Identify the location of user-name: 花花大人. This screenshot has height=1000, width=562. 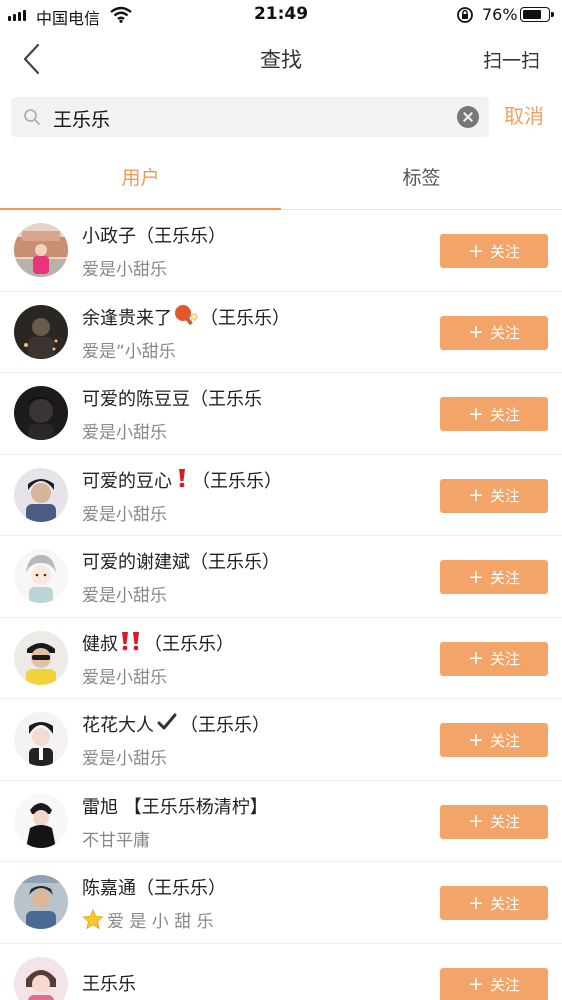
(118, 725).